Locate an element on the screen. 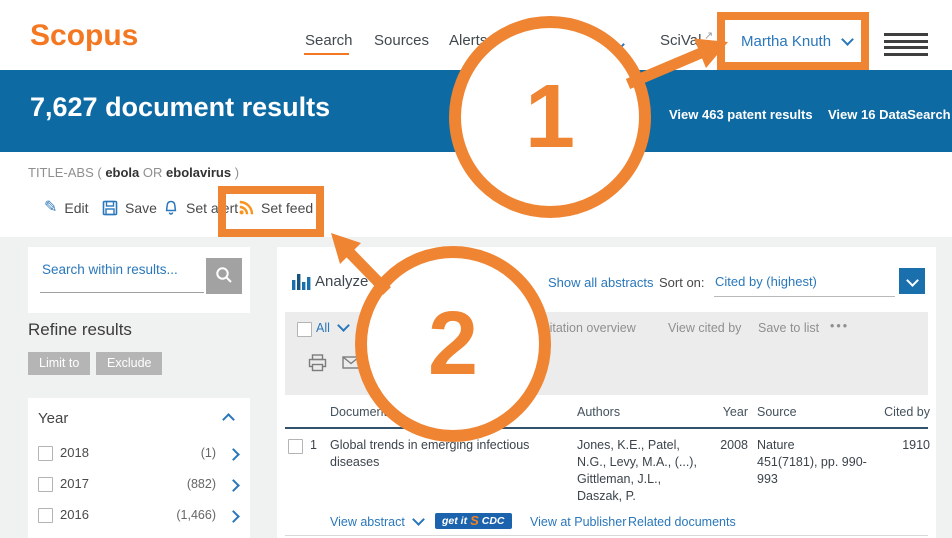  select-all-dropdown: All is located at coordinates (333, 327).